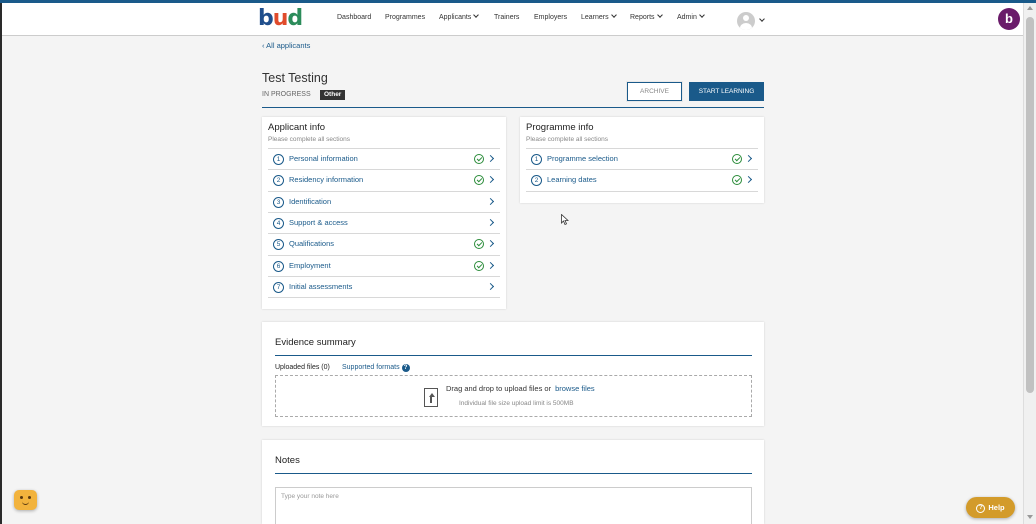 The height and width of the screenshot is (524, 1036). I want to click on archive-button: ARCHIVE, so click(654, 91).